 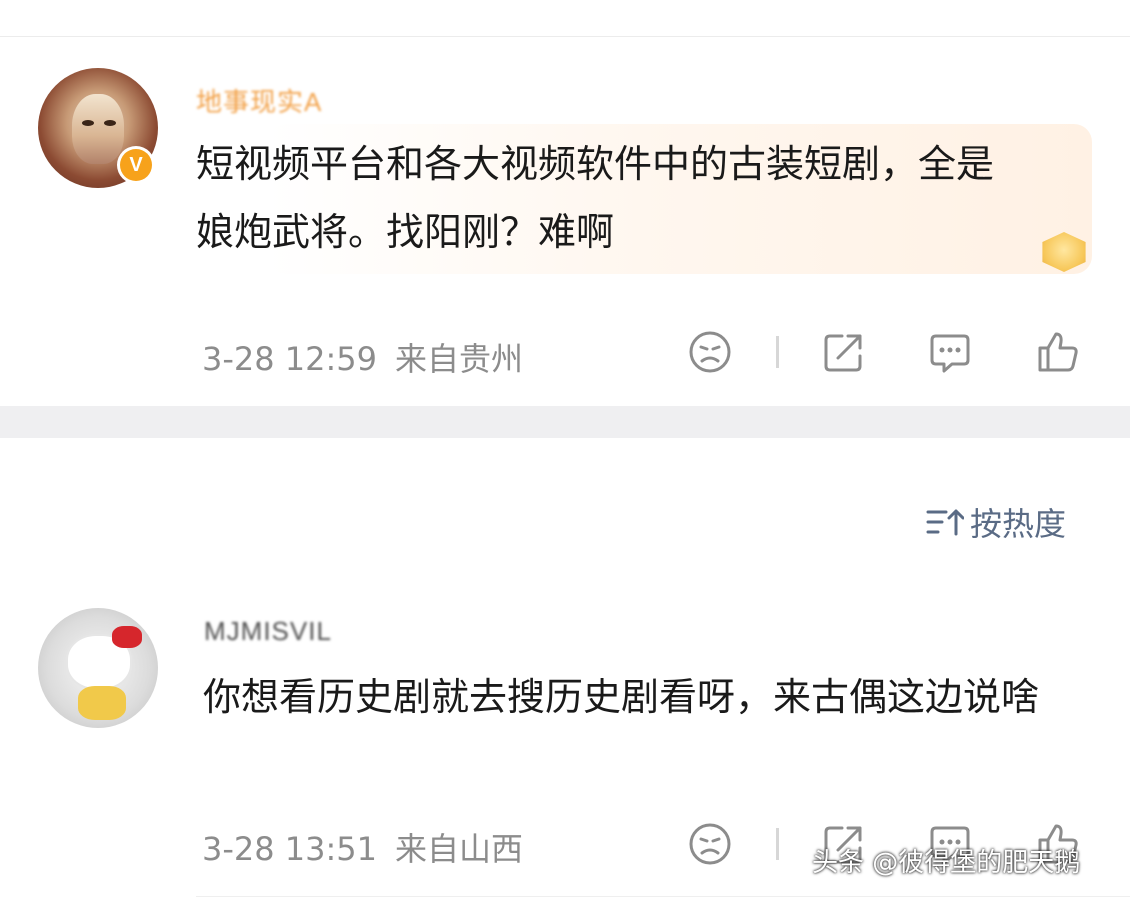 I want to click on comment-meta: 3-28 13:51 来自山西, so click(x=362, y=847).